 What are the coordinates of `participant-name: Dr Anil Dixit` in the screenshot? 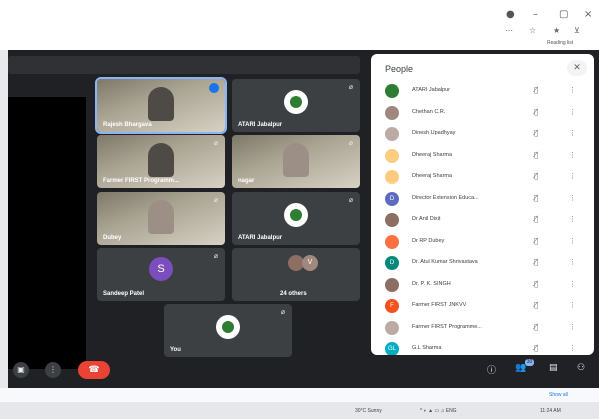 It's located at (426, 219).